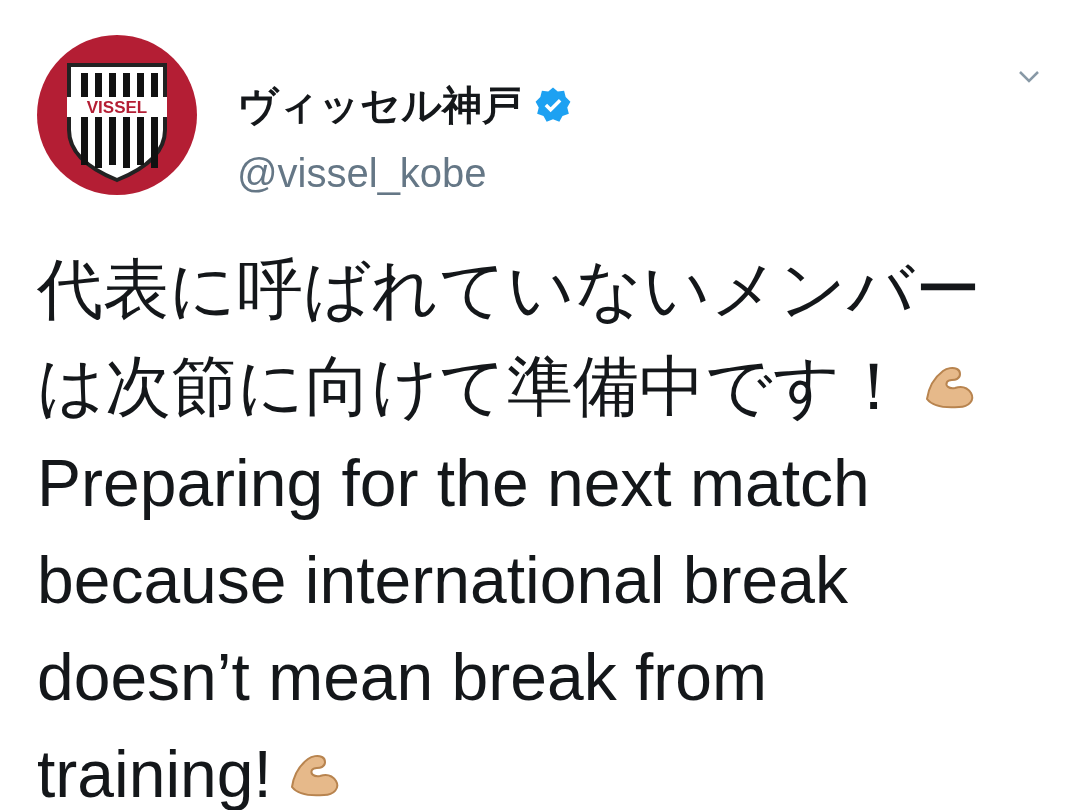  What do you see at coordinates (362, 173) in the screenshot?
I see `account-handle: @vissel_kobe` at bounding box center [362, 173].